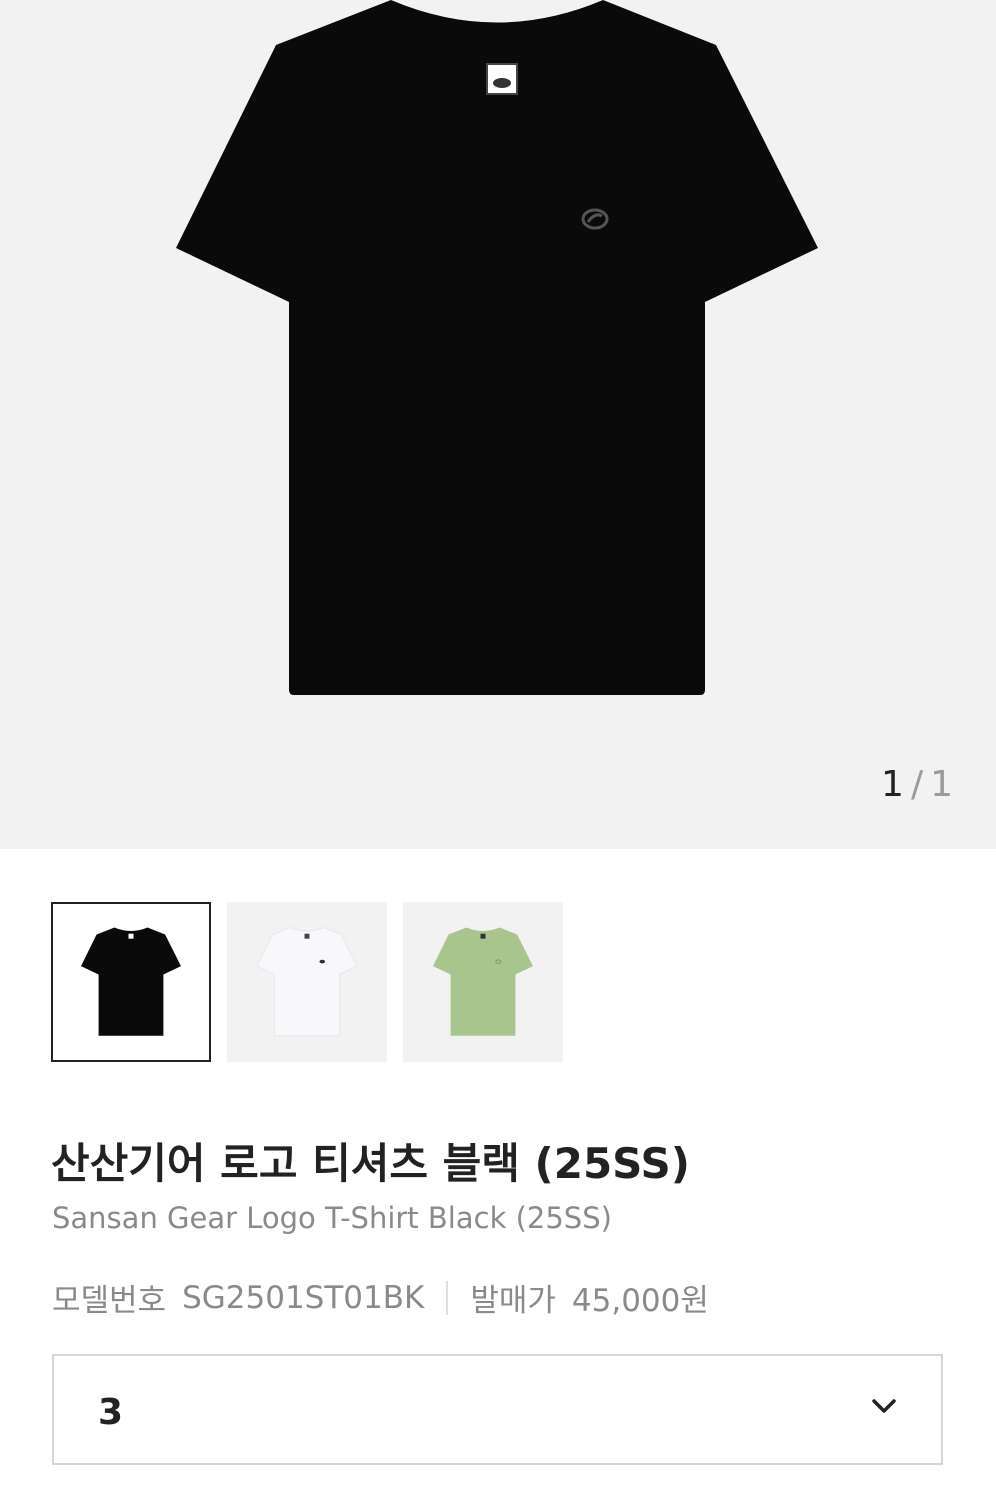 Image resolution: width=996 pixels, height=1500 pixels. What do you see at coordinates (942, 784) in the screenshot?
I see `total-pages: 1` at bounding box center [942, 784].